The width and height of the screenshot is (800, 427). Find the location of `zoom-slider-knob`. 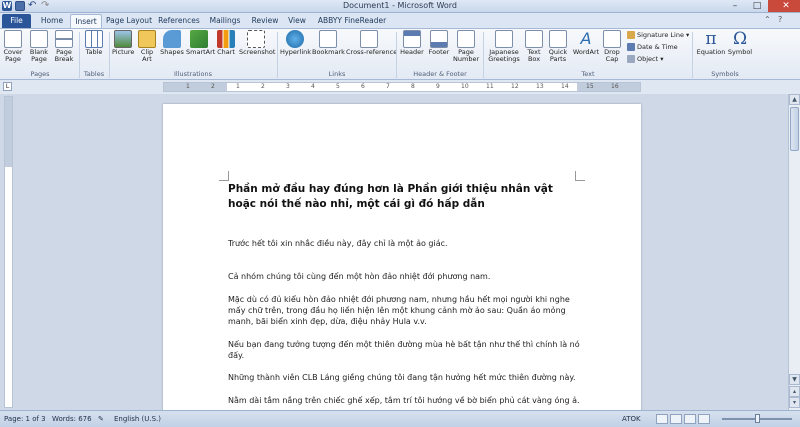

zoom-slider-knob is located at coordinates (757, 418).